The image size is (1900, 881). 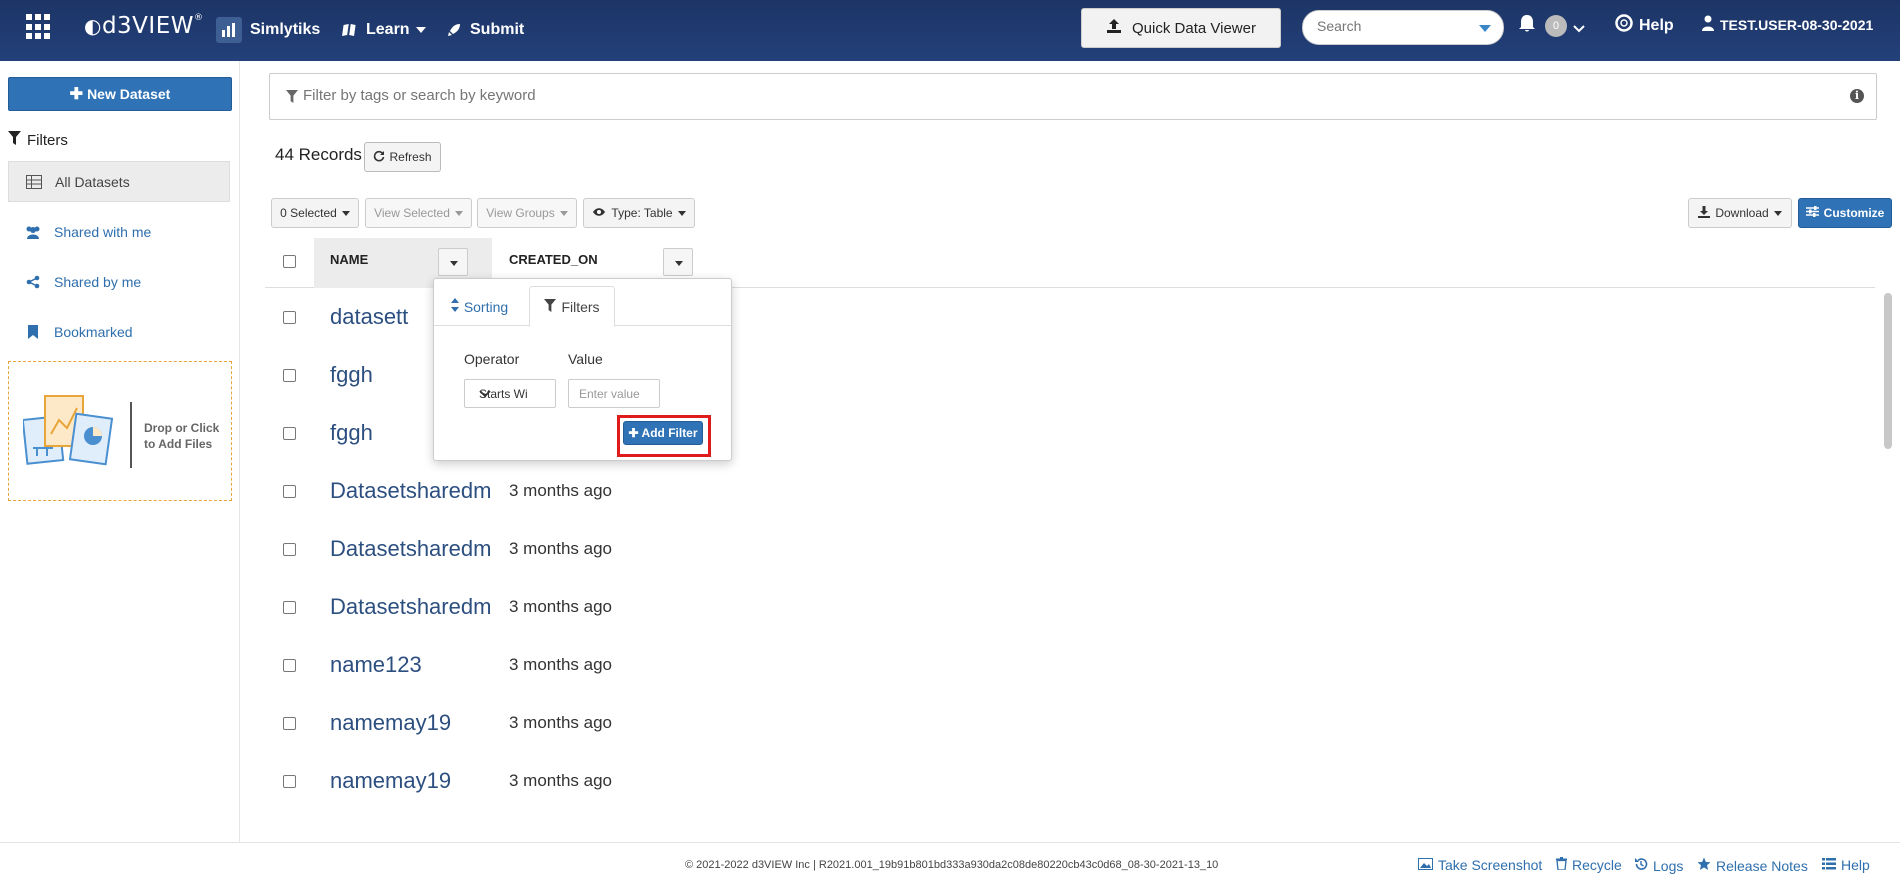 I want to click on keyword-filter-bar: i, so click(x=1073, y=96).